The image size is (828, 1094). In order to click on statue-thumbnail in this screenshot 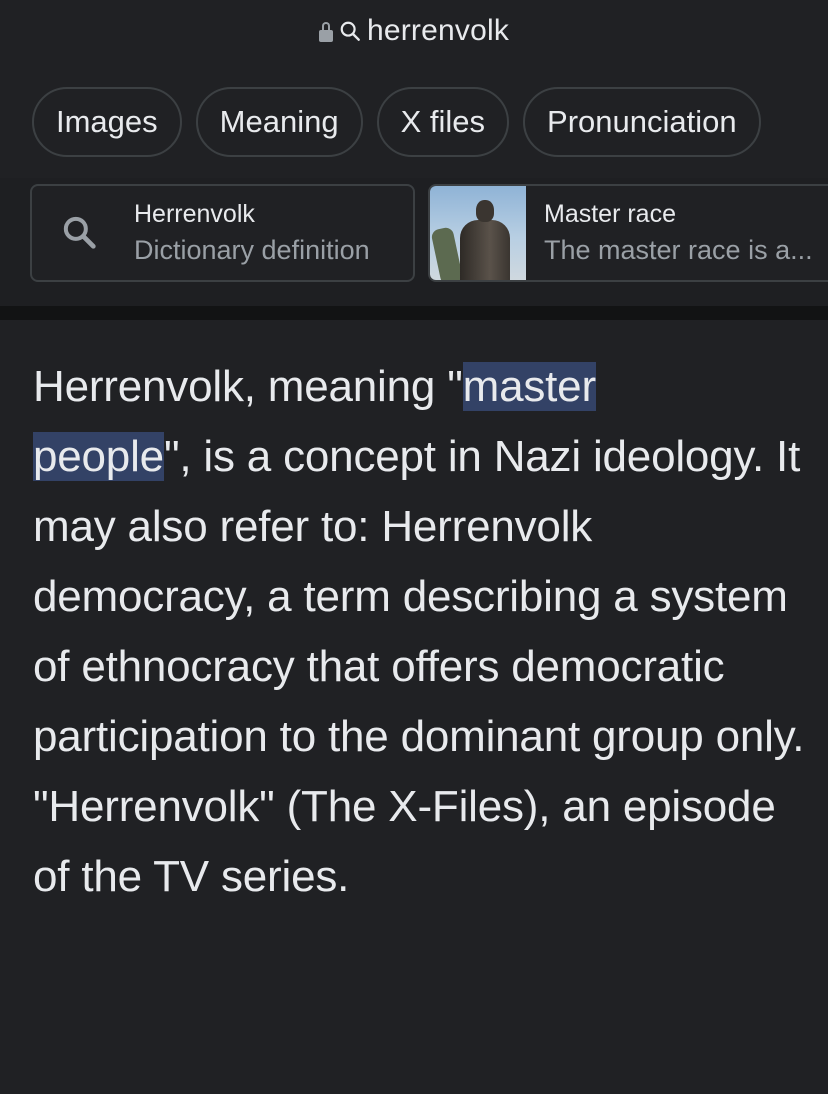, I will do `click(478, 233)`.